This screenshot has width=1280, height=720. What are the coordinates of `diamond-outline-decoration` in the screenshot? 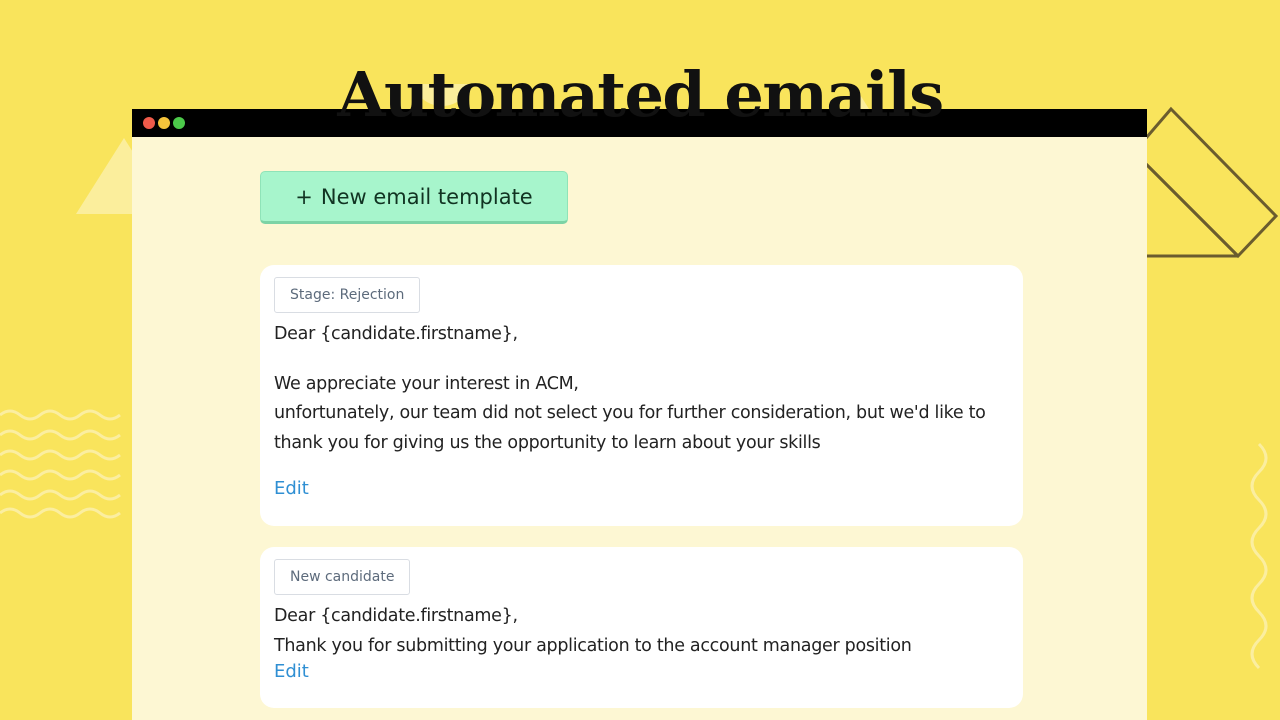 It's located at (1205, 182).